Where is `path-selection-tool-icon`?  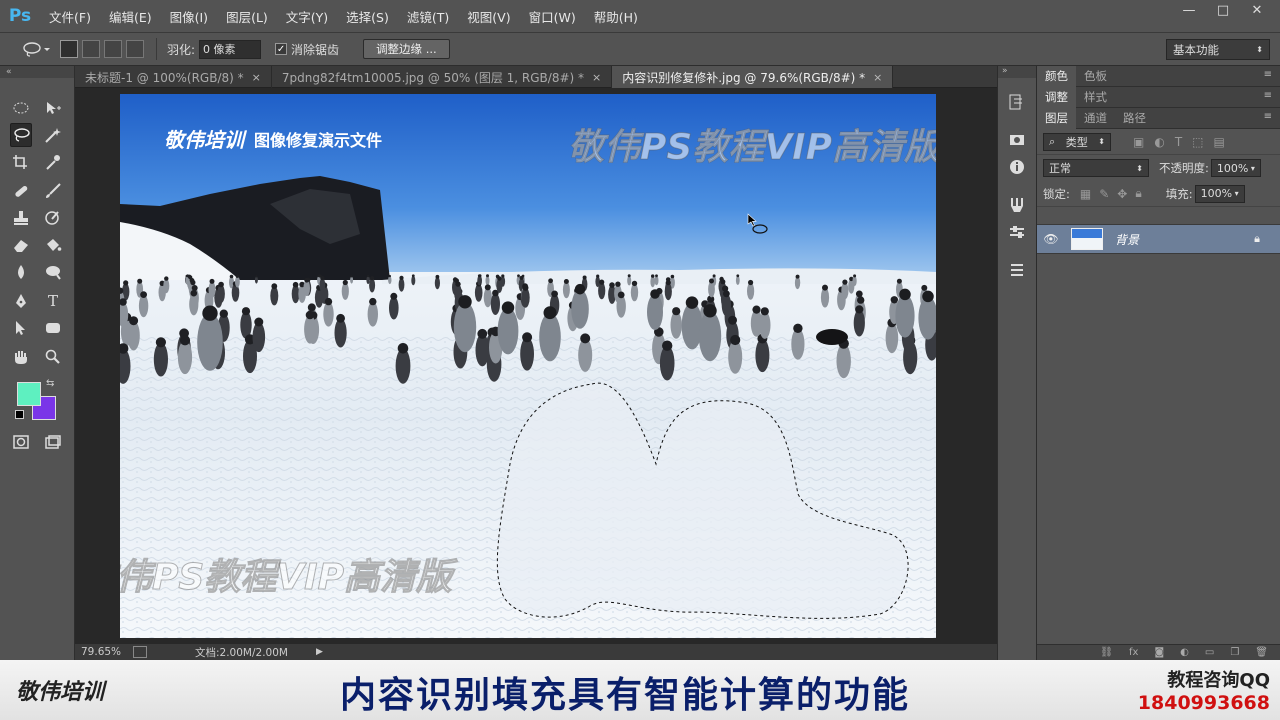
path-selection-tool-icon is located at coordinates (21, 328).